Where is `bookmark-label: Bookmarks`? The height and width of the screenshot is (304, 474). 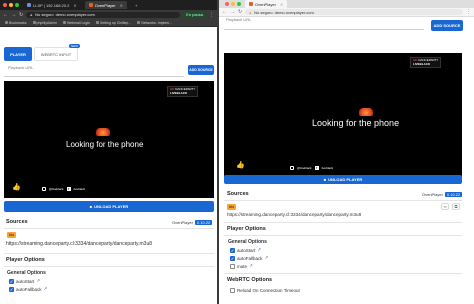 bookmark-label: Bookmarks is located at coordinates (18, 22).